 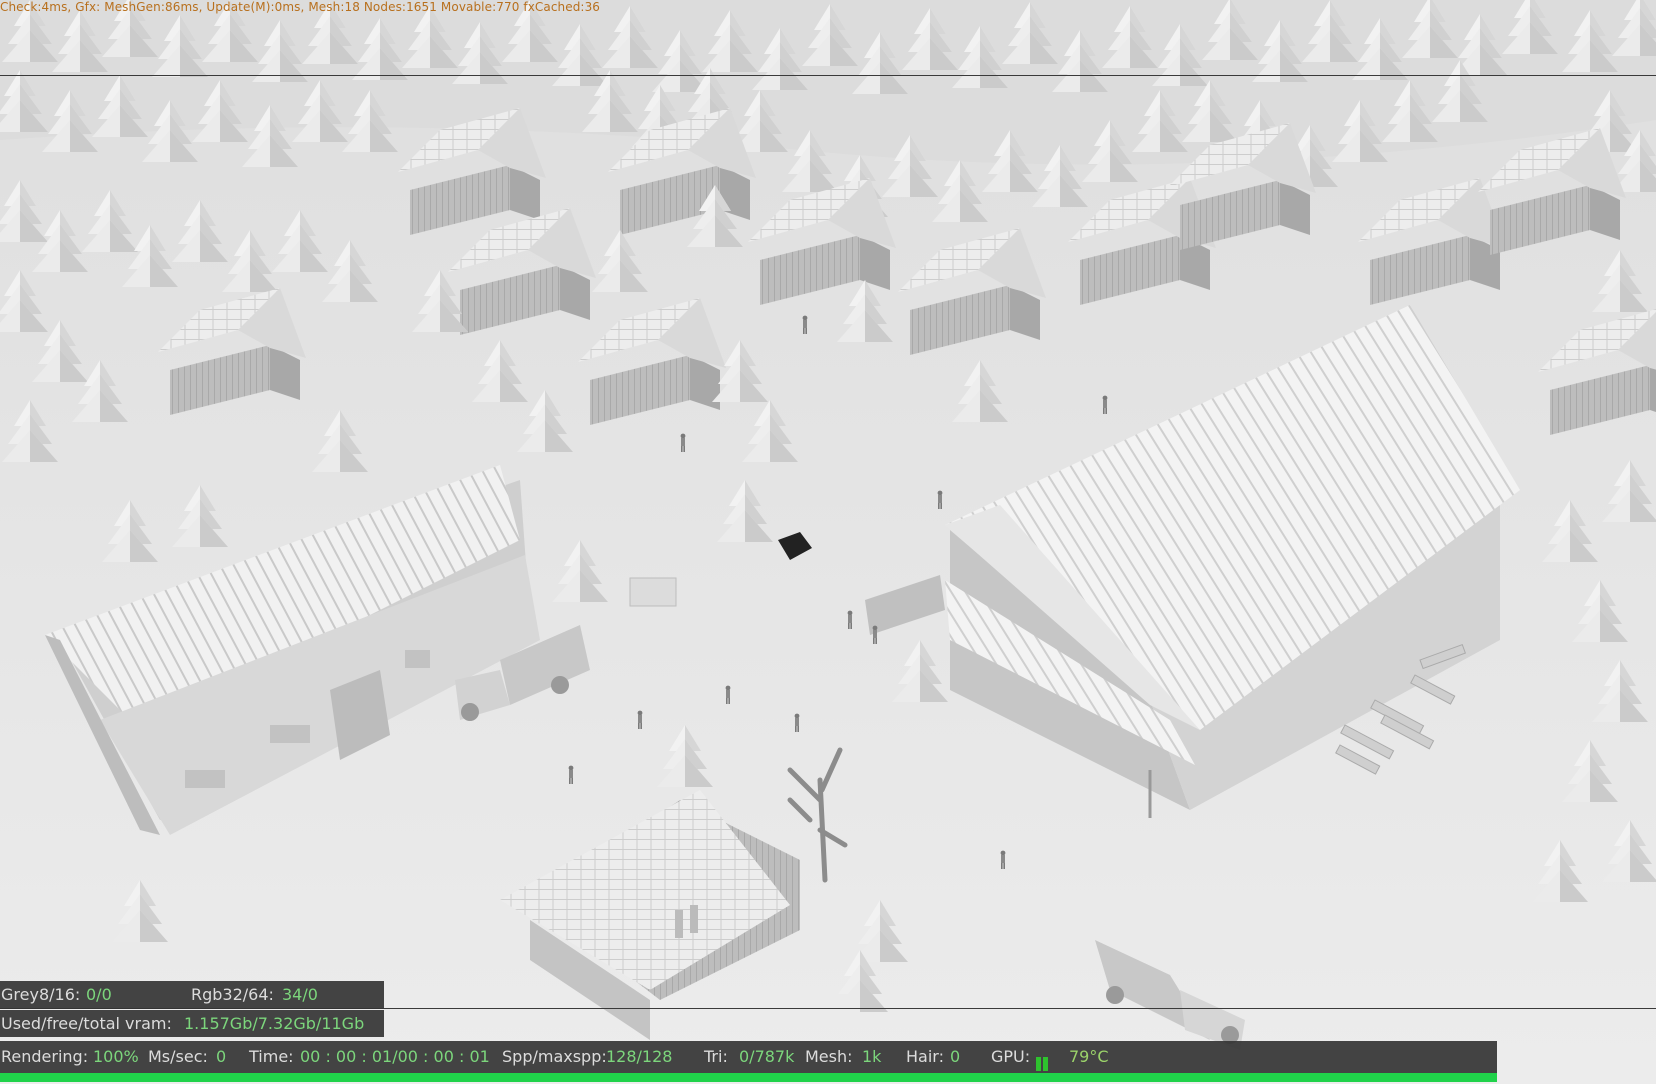 I want to click on time-label: Time:, so click(x=271, y=1056).